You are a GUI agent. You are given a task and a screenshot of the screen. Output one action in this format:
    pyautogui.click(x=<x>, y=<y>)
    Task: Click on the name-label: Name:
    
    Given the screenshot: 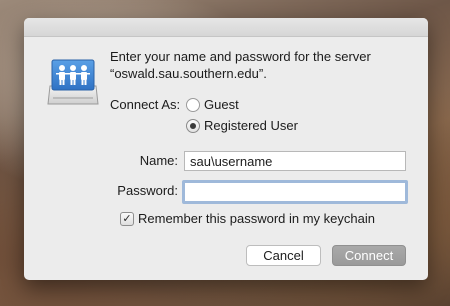 What is the action you would take?
    pyautogui.click(x=158, y=160)
    